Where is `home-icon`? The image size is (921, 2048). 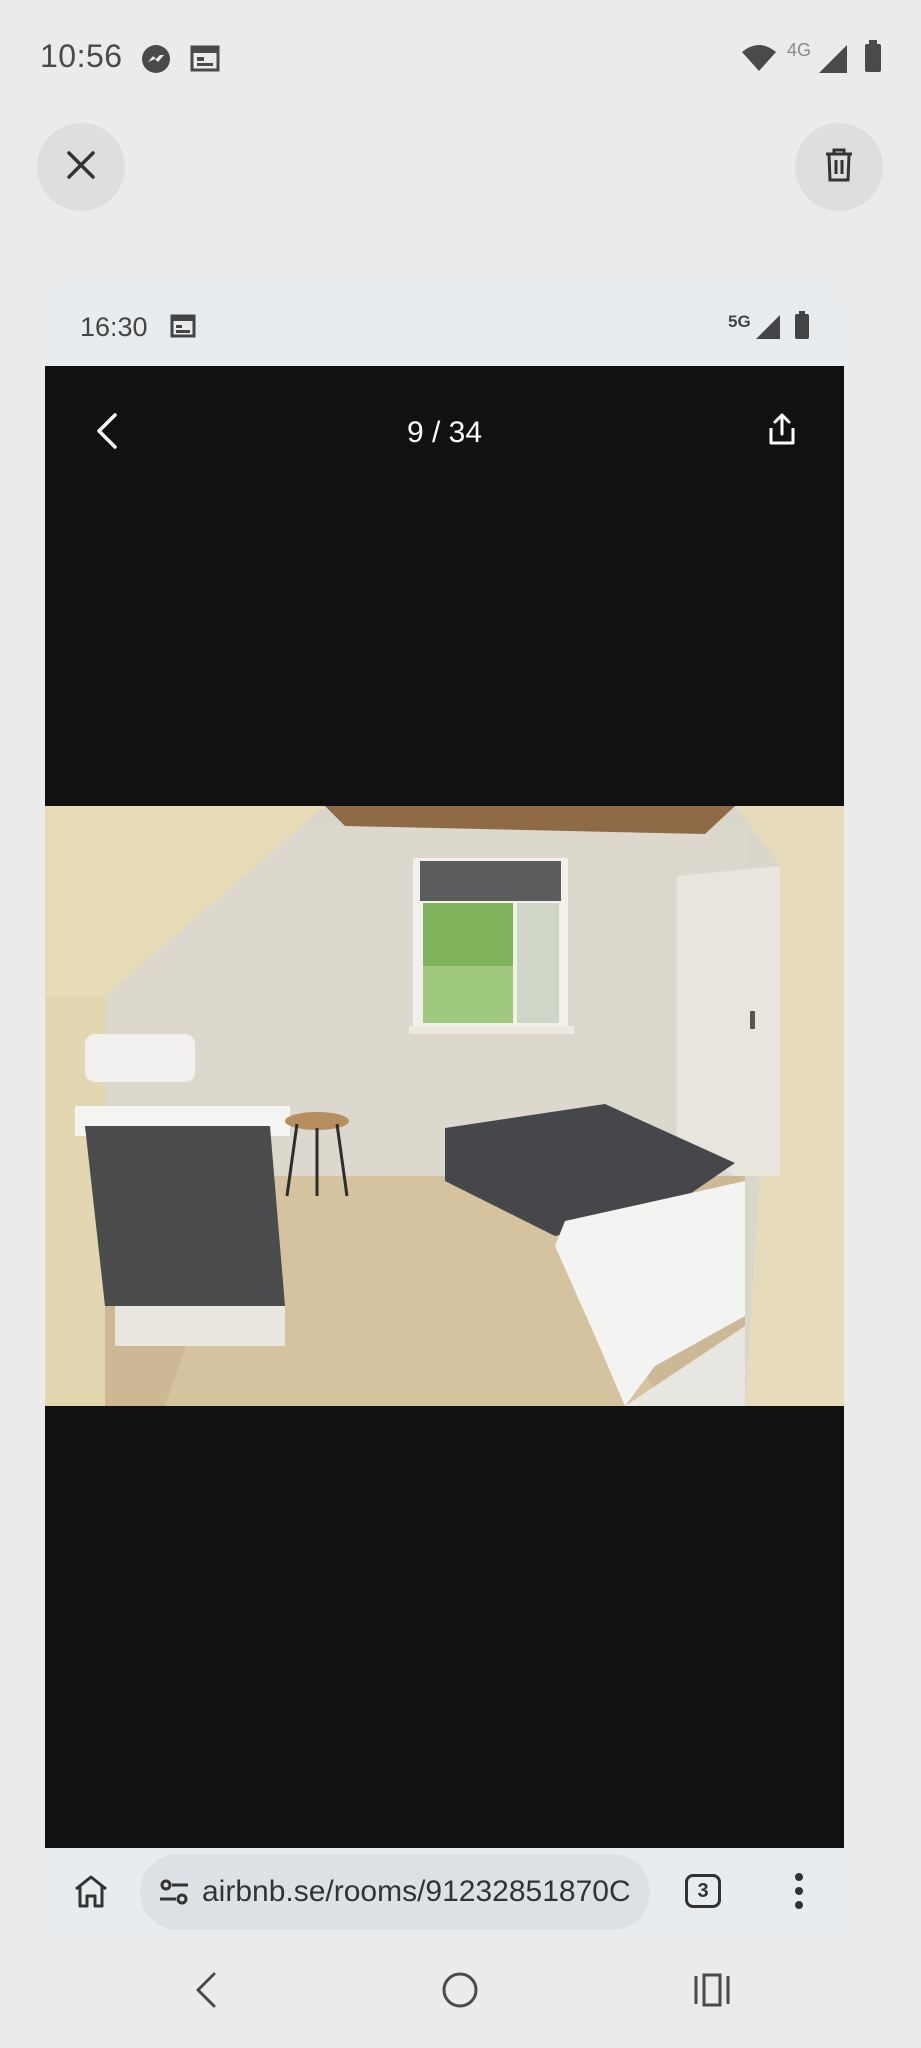 home-icon is located at coordinates (91, 1893).